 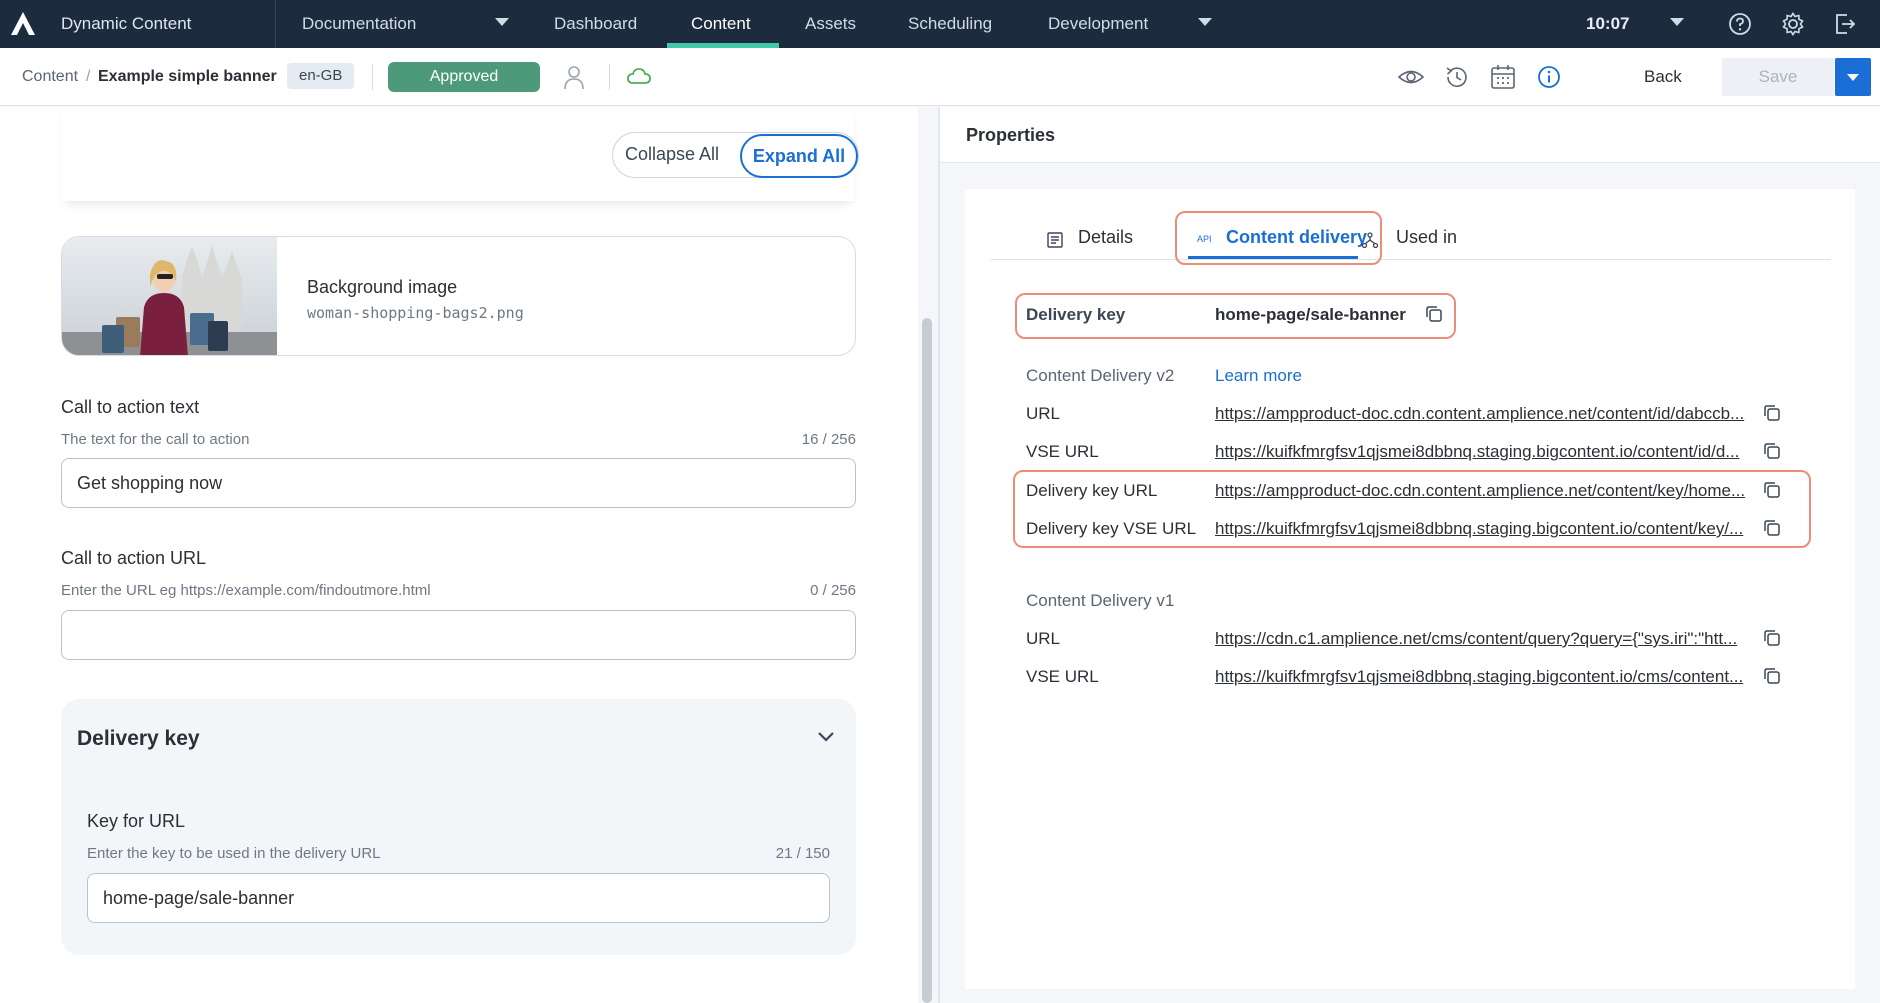 What do you see at coordinates (130, 407) in the screenshot?
I see `cta-text-label: Call to action text` at bounding box center [130, 407].